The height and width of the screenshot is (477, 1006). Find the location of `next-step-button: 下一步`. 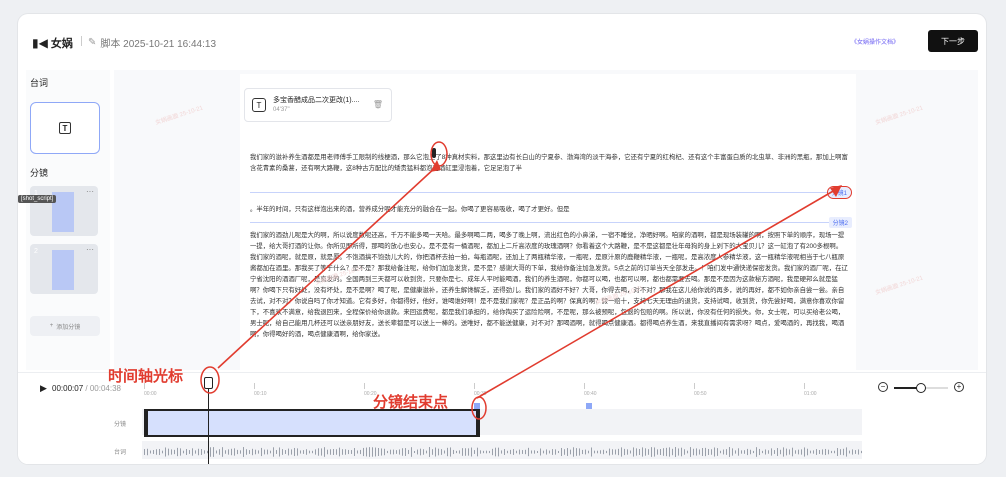

next-step-button: 下一步 is located at coordinates (953, 41).